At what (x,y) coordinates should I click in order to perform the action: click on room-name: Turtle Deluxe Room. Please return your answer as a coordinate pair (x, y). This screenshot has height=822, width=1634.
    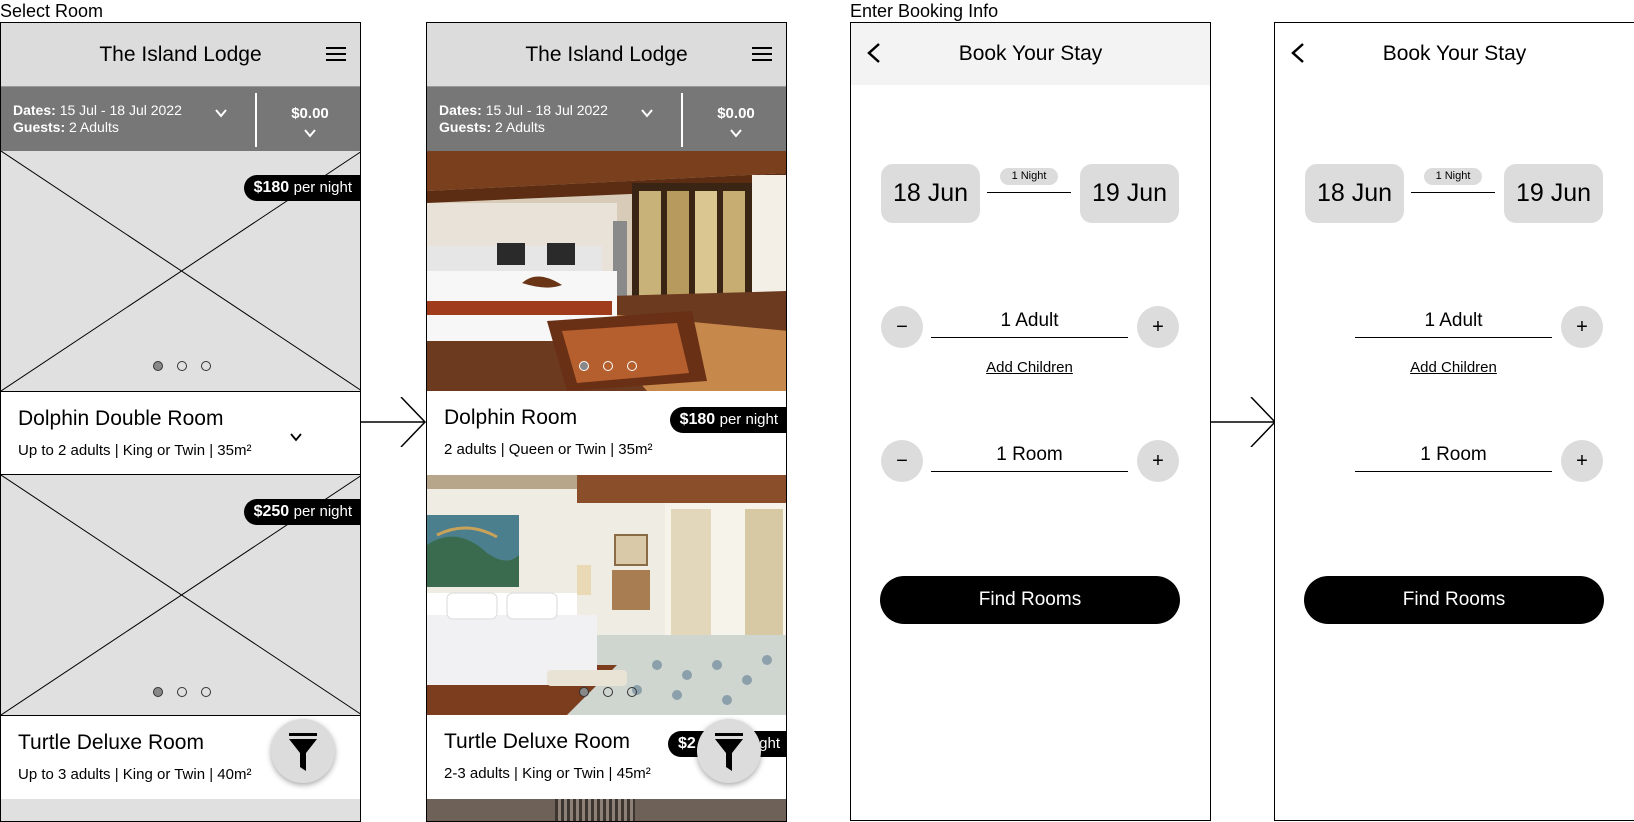
    Looking at the image, I should click on (537, 741).